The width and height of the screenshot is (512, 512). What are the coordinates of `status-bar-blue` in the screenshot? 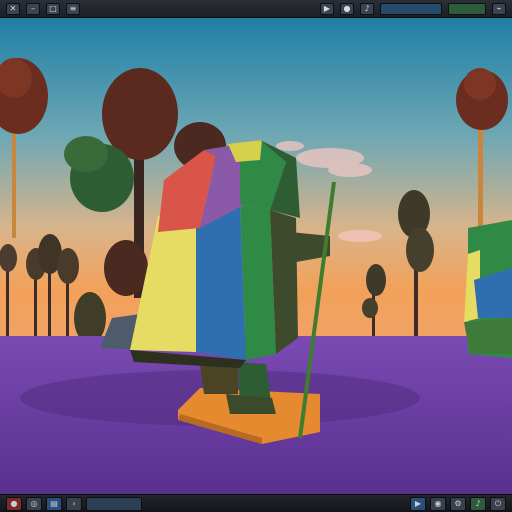 It's located at (411, 8).